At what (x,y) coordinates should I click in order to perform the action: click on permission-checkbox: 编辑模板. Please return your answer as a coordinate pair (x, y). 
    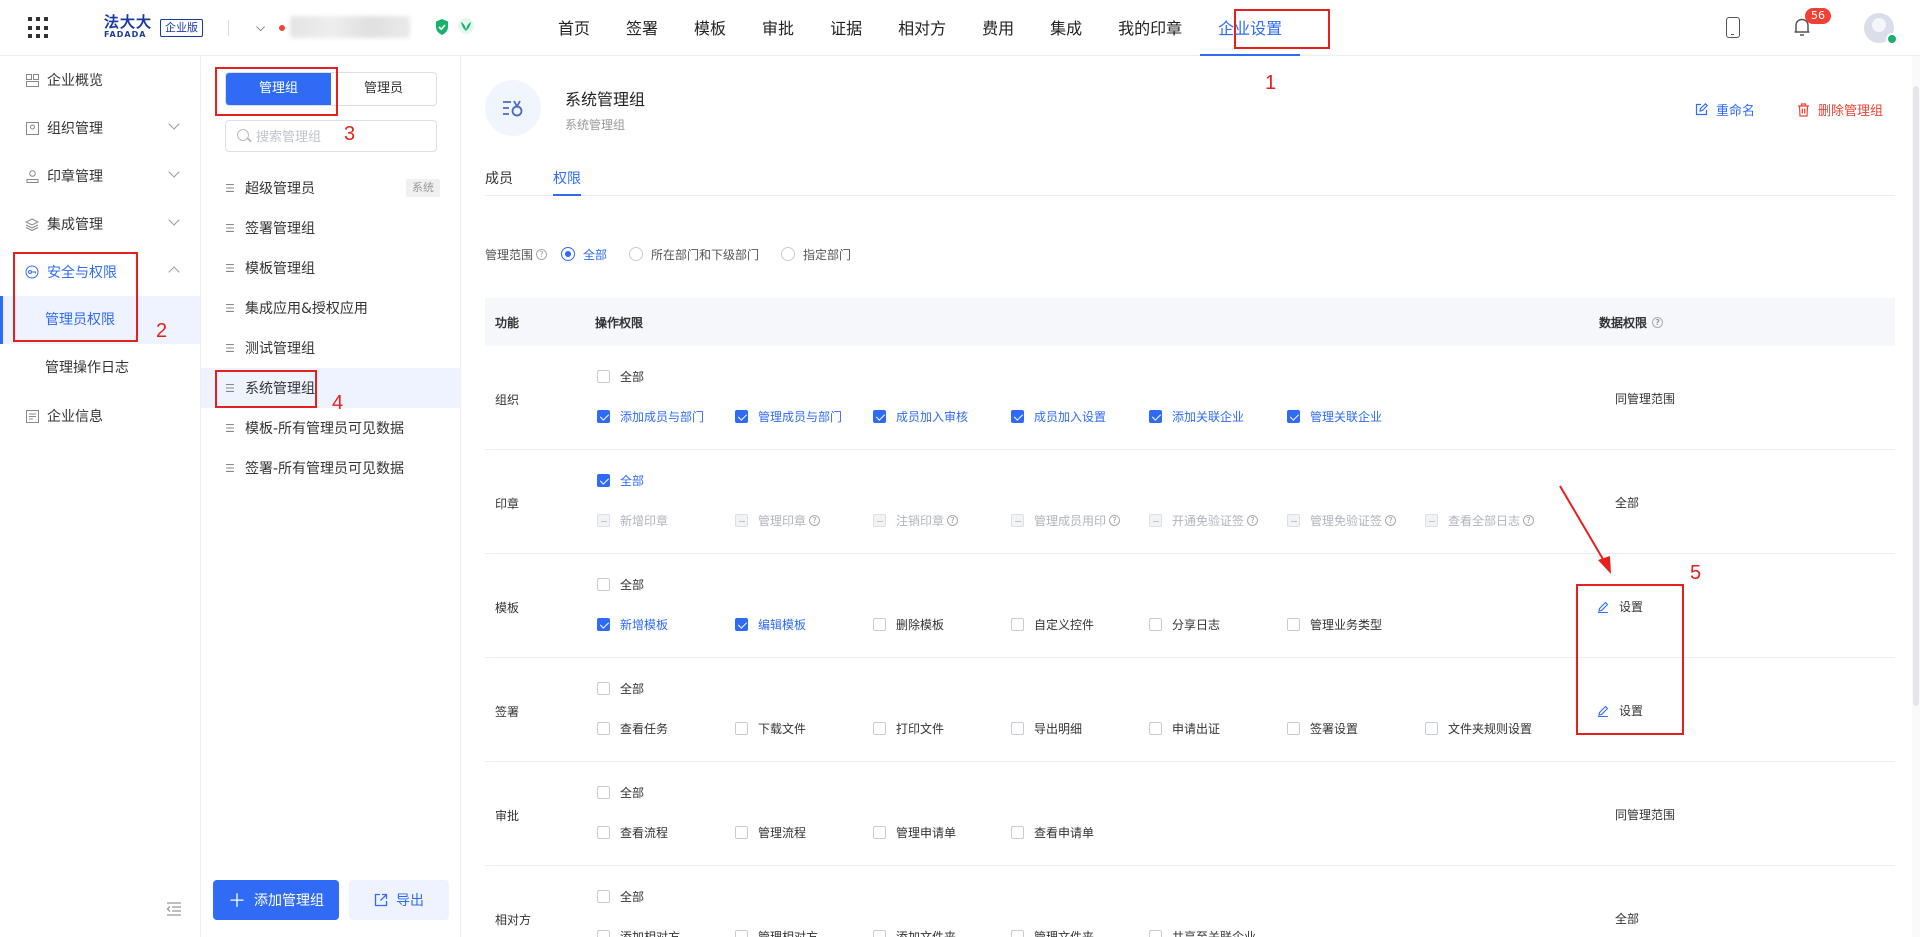
    Looking at the image, I should click on (804, 624).